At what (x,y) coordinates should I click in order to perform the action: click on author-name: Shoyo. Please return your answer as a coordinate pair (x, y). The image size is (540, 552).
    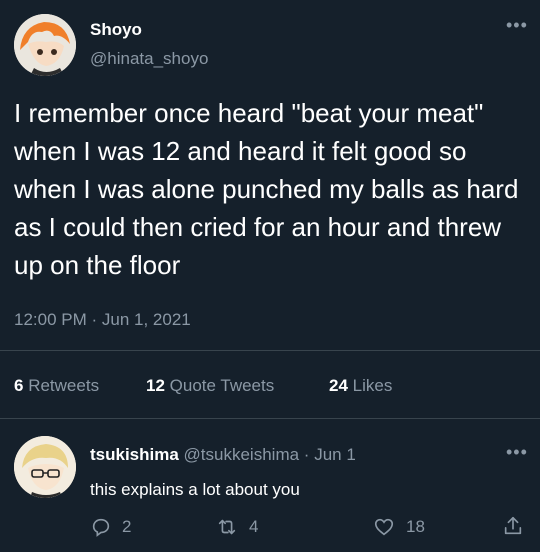
    Looking at the image, I should click on (116, 30).